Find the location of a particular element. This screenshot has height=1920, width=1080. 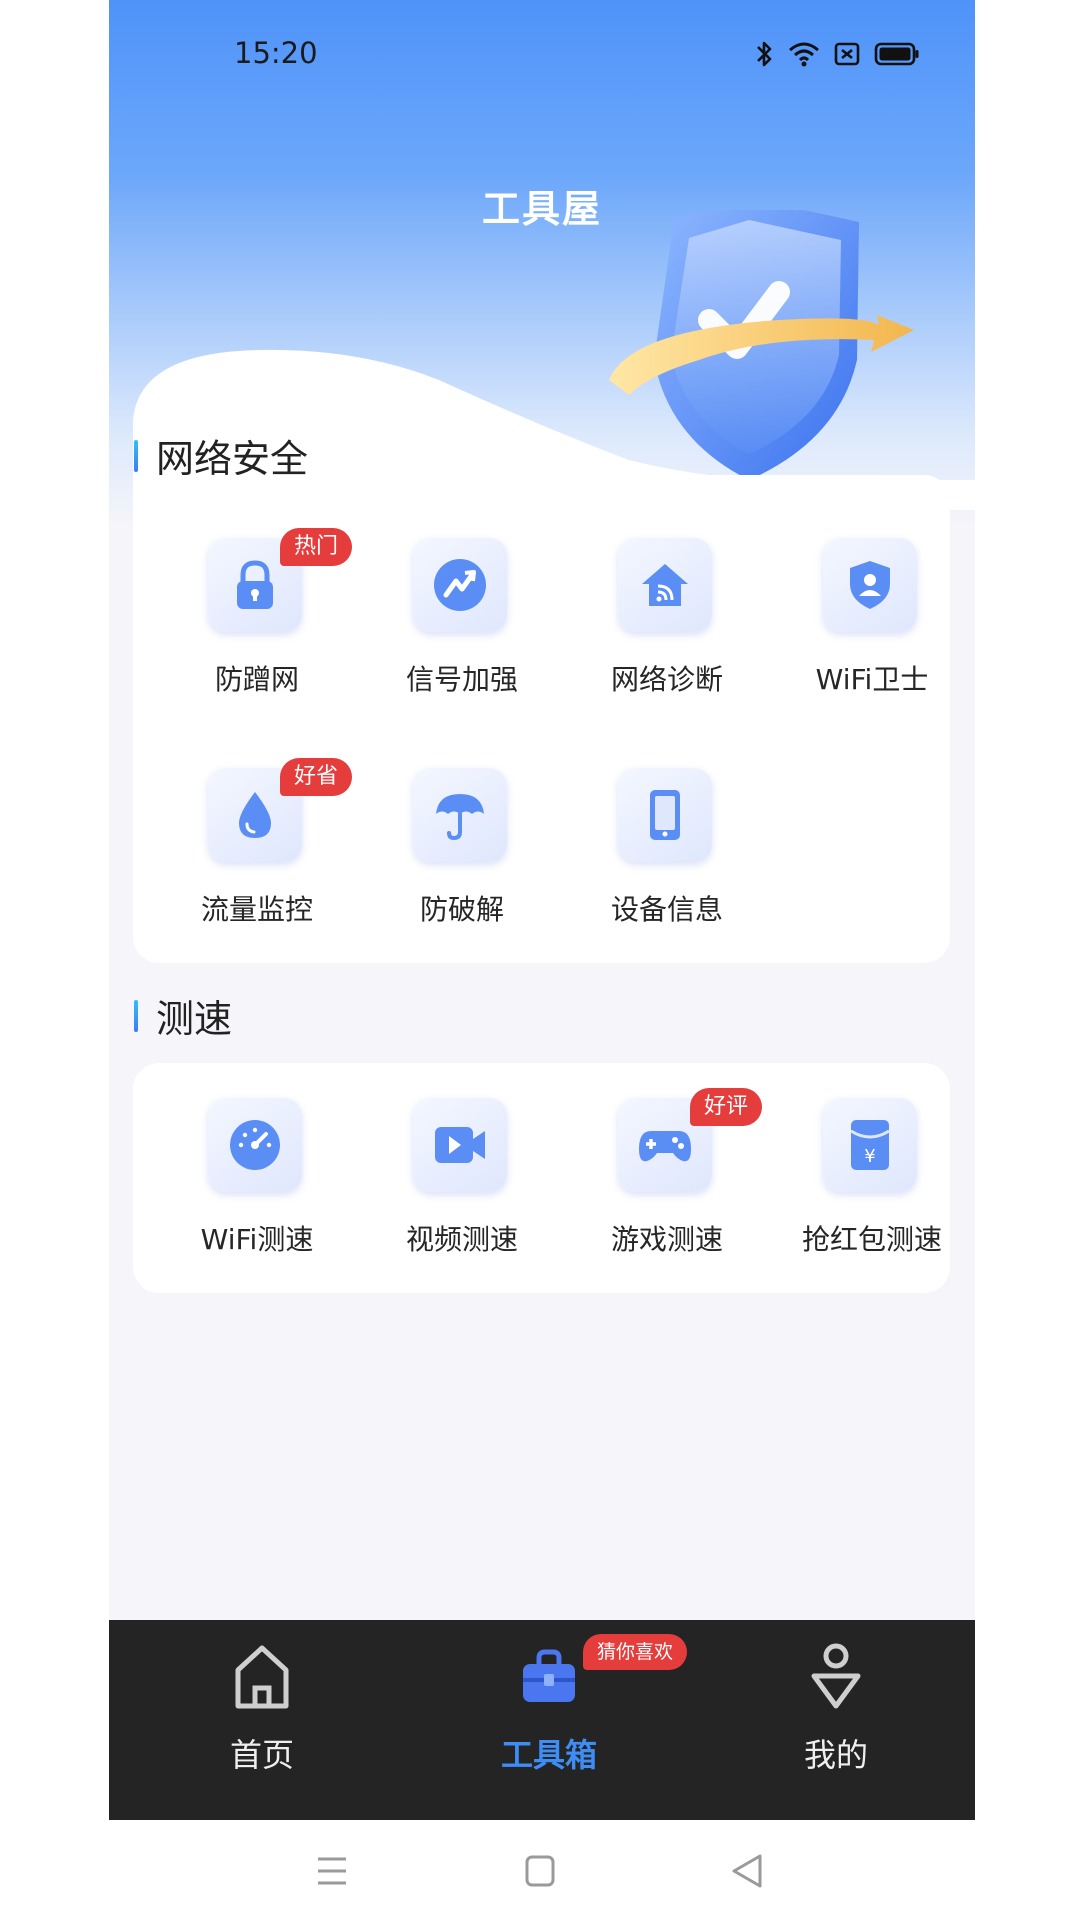

tool-icon-box: ¥ is located at coordinates (870, 1145).